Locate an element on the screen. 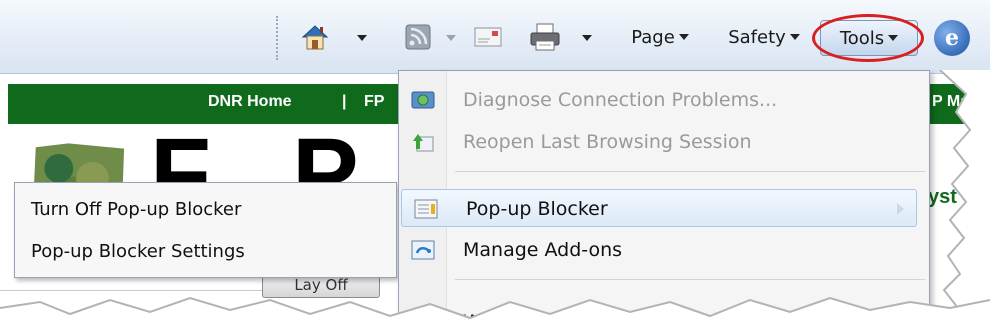 The image size is (990, 330). manage-addons-label: Manage Add-ons is located at coordinates (543, 250).